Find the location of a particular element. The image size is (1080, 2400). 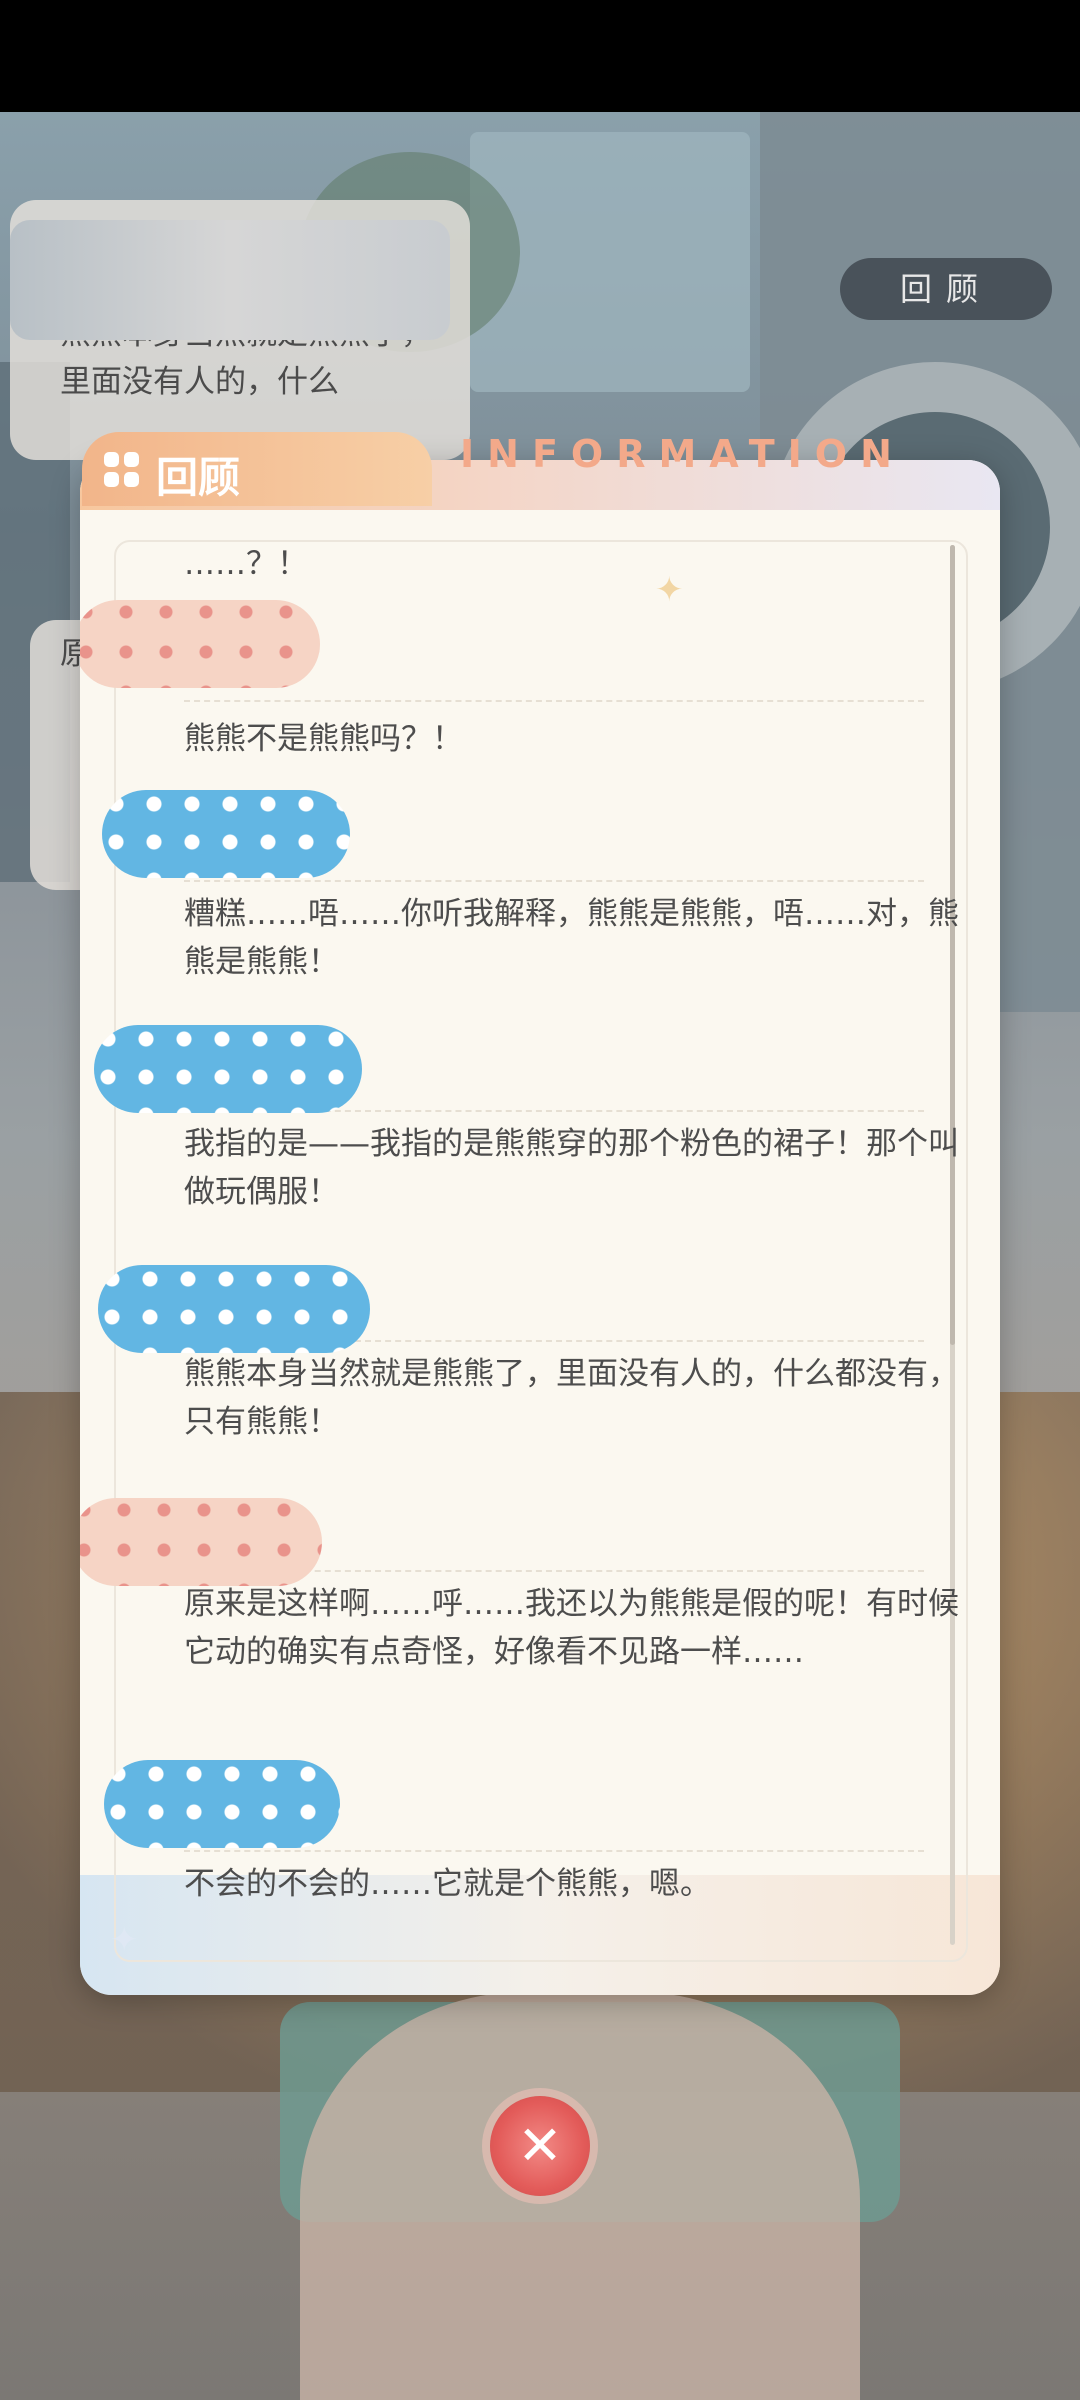

character-legs is located at coordinates (580, 2196).